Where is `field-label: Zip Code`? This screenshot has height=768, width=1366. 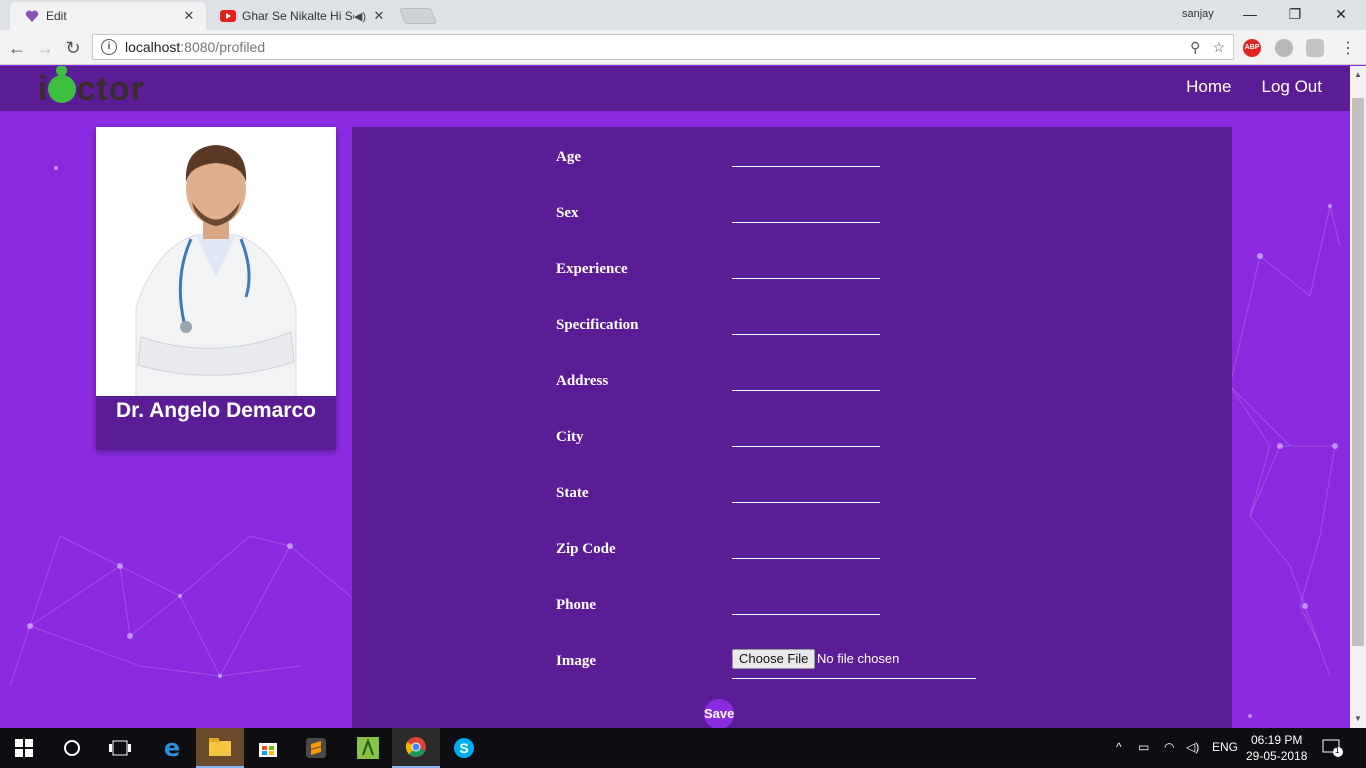 field-label: Zip Code is located at coordinates (586, 549).